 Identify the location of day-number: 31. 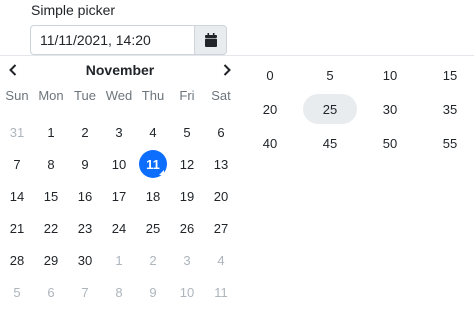
(17, 132).